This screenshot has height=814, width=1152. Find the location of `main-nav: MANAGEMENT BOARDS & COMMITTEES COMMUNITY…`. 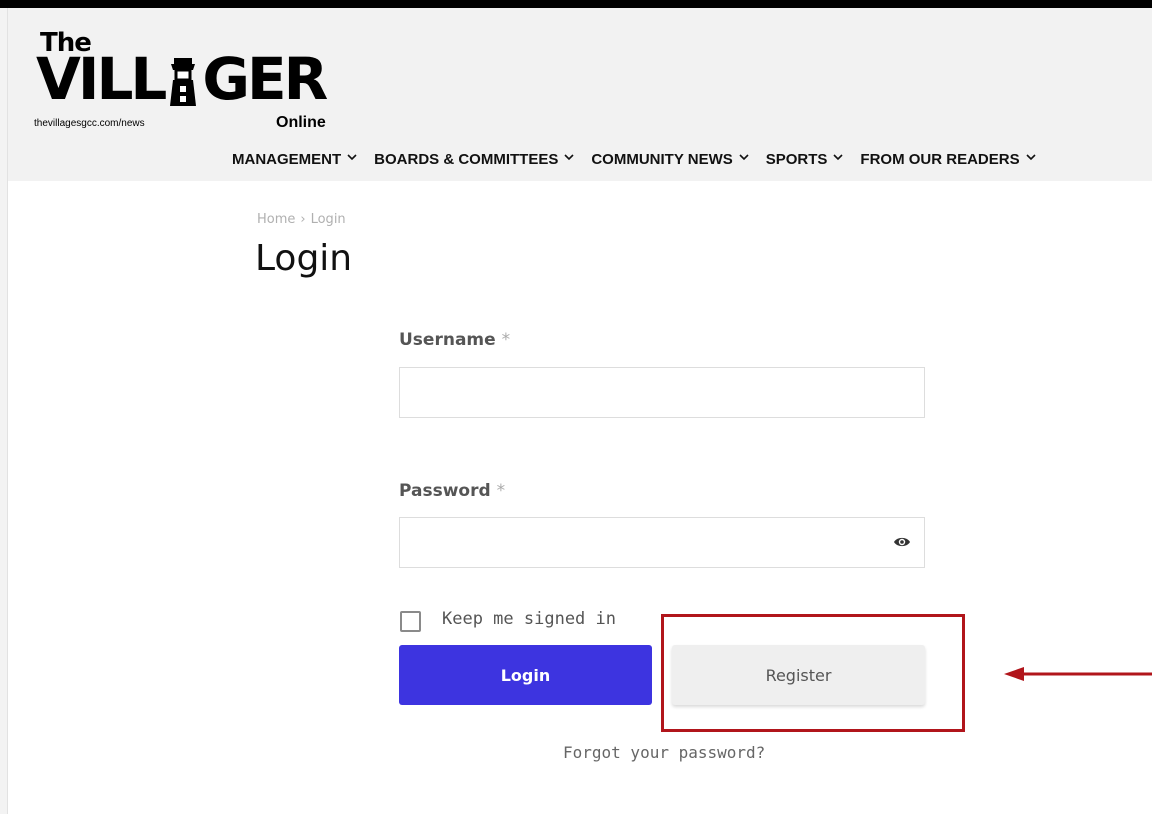

main-nav: MANAGEMENT BOARDS & COMMITTEES COMMUNITY… is located at coordinates (634, 159).